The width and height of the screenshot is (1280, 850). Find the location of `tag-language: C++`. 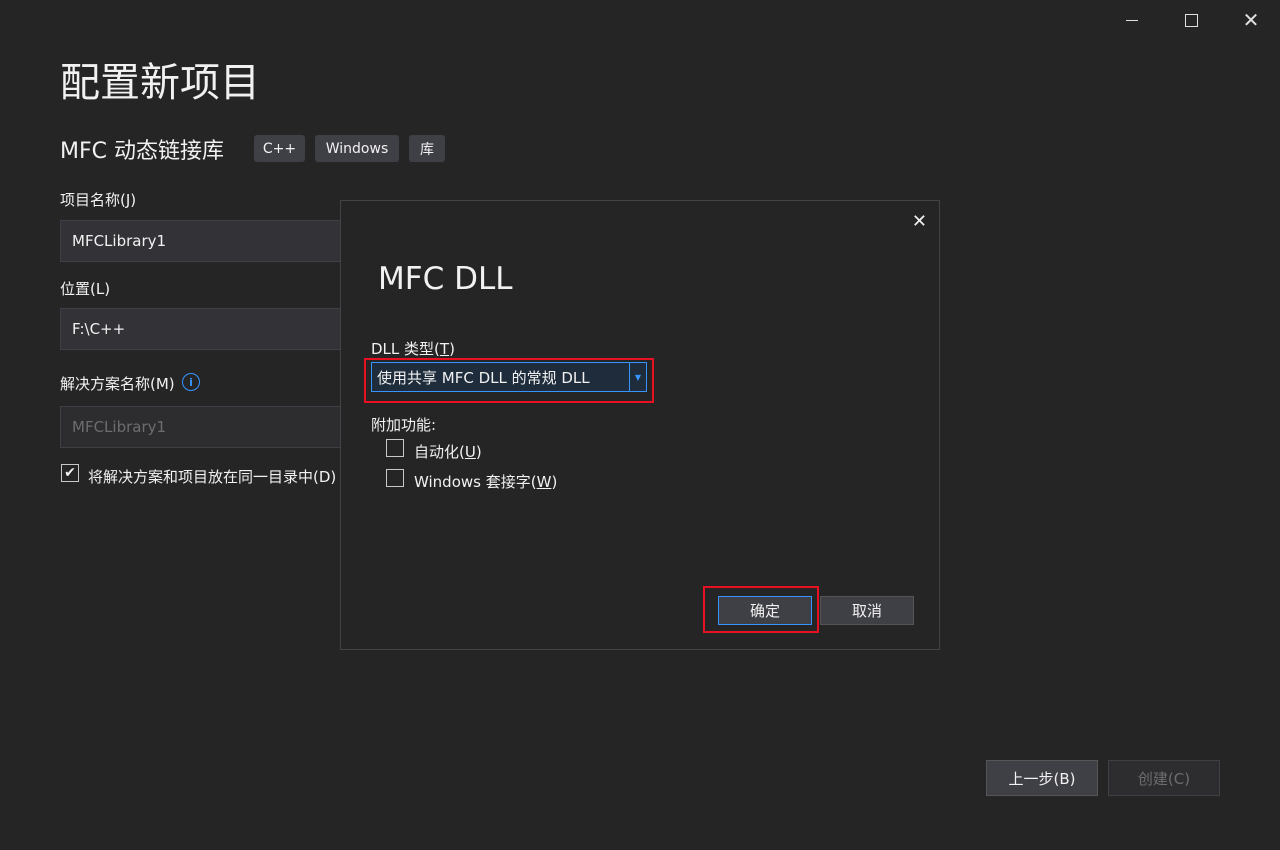

tag-language: C++ is located at coordinates (279, 148).